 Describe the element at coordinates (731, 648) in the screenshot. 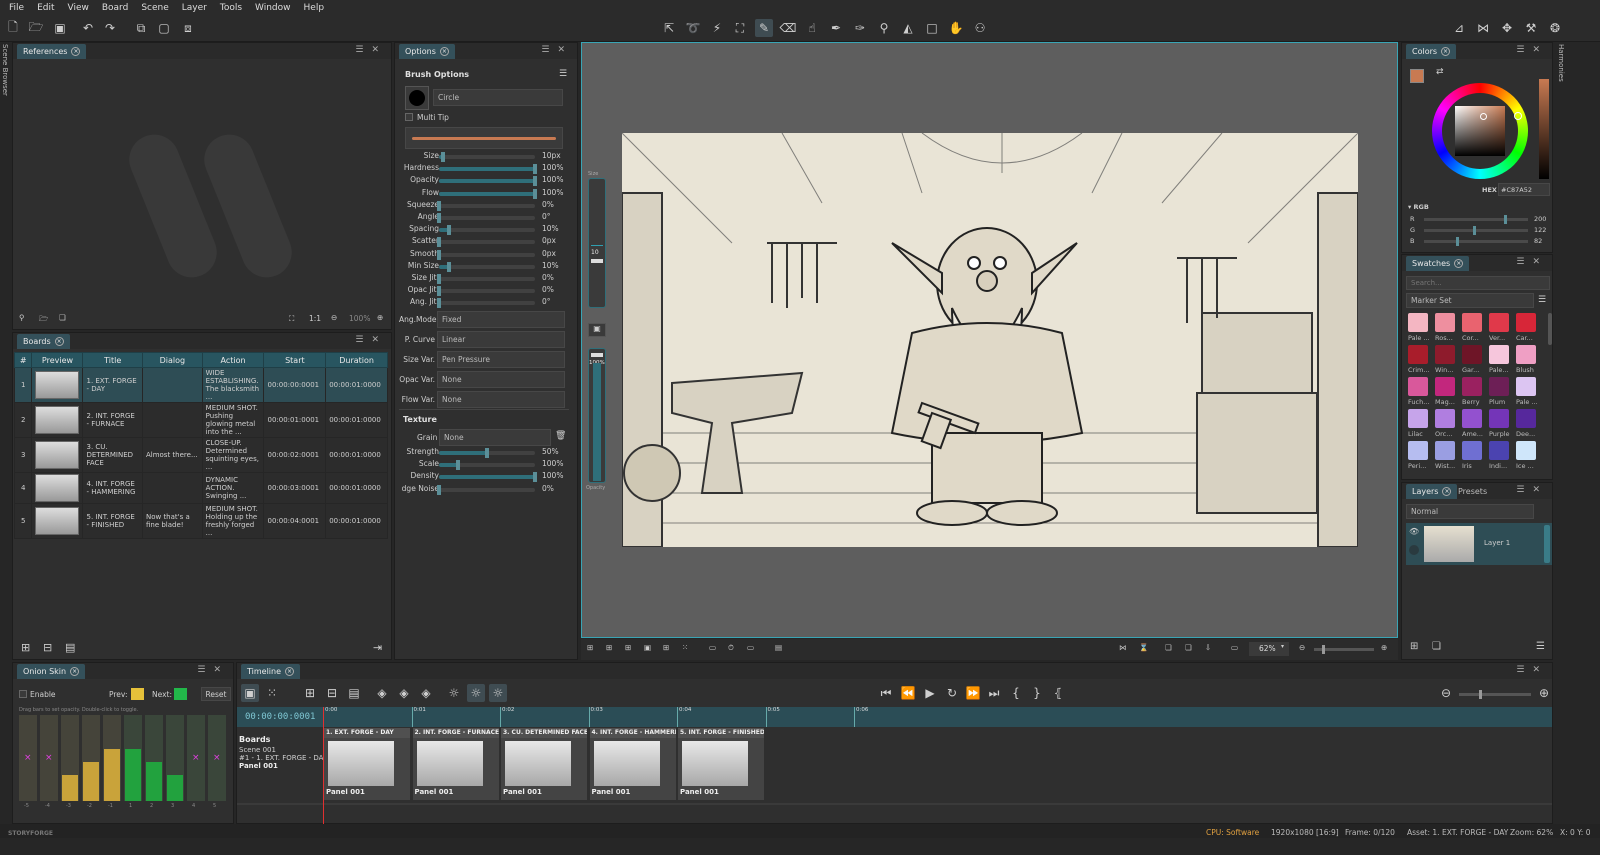

I see `timer-icon: ⏱` at that location.